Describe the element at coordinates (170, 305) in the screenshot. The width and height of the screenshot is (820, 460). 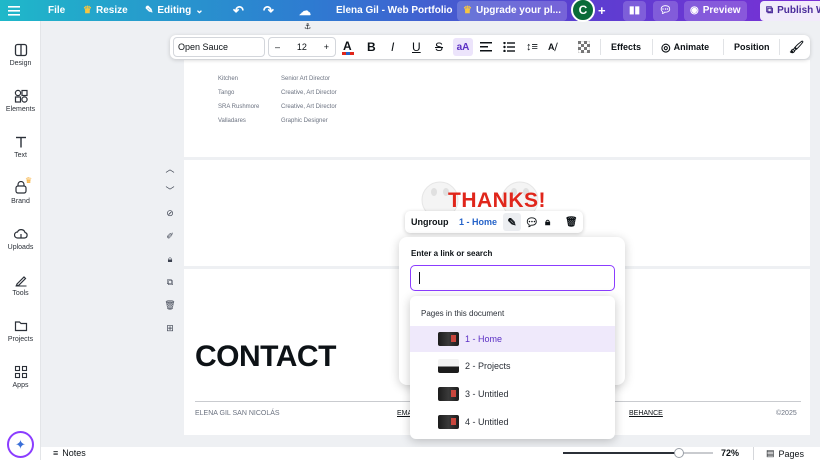
I see `delete-page-button: 🗑︎` at that location.